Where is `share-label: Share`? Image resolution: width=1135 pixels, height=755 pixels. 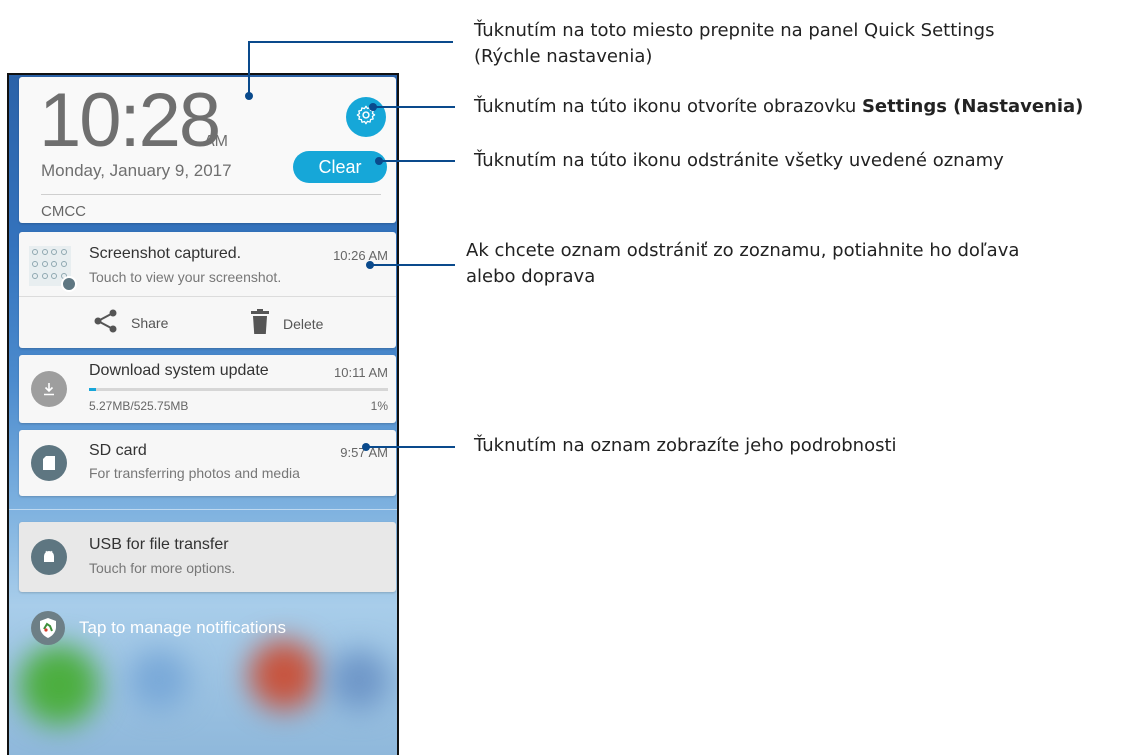 share-label: Share is located at coordinates (150, 322).